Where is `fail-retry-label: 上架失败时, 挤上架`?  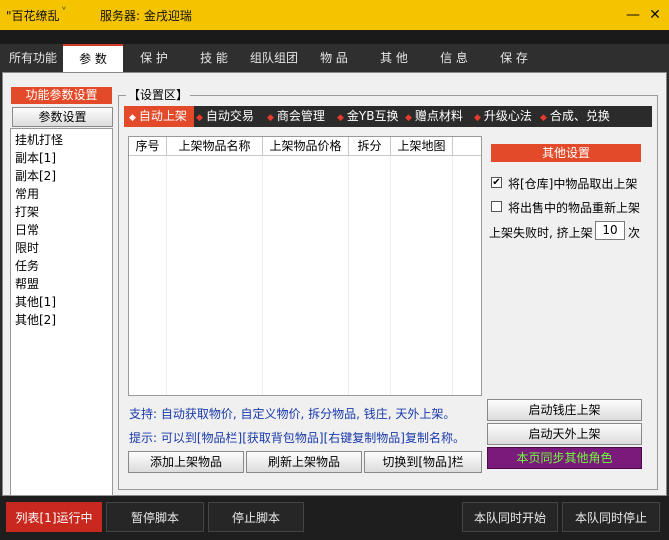 fail-retry-label: 上架失败时, 挤上架 is located at coordinates (541, 233).